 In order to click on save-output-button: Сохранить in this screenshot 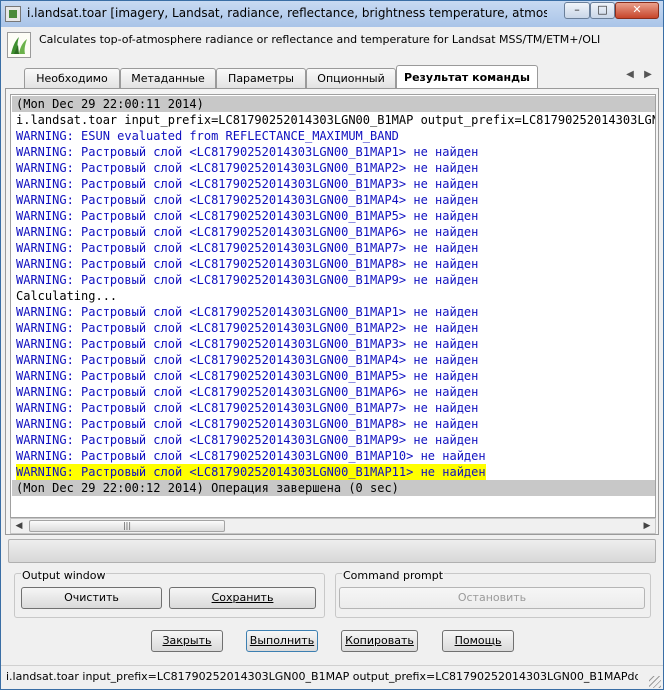, I will do `click(242, 598)`.